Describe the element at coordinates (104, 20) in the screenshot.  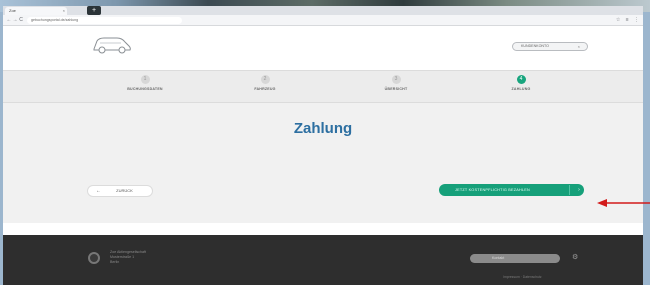
I see `url-input: gebuchungsportal.de/zahlung` at that location.